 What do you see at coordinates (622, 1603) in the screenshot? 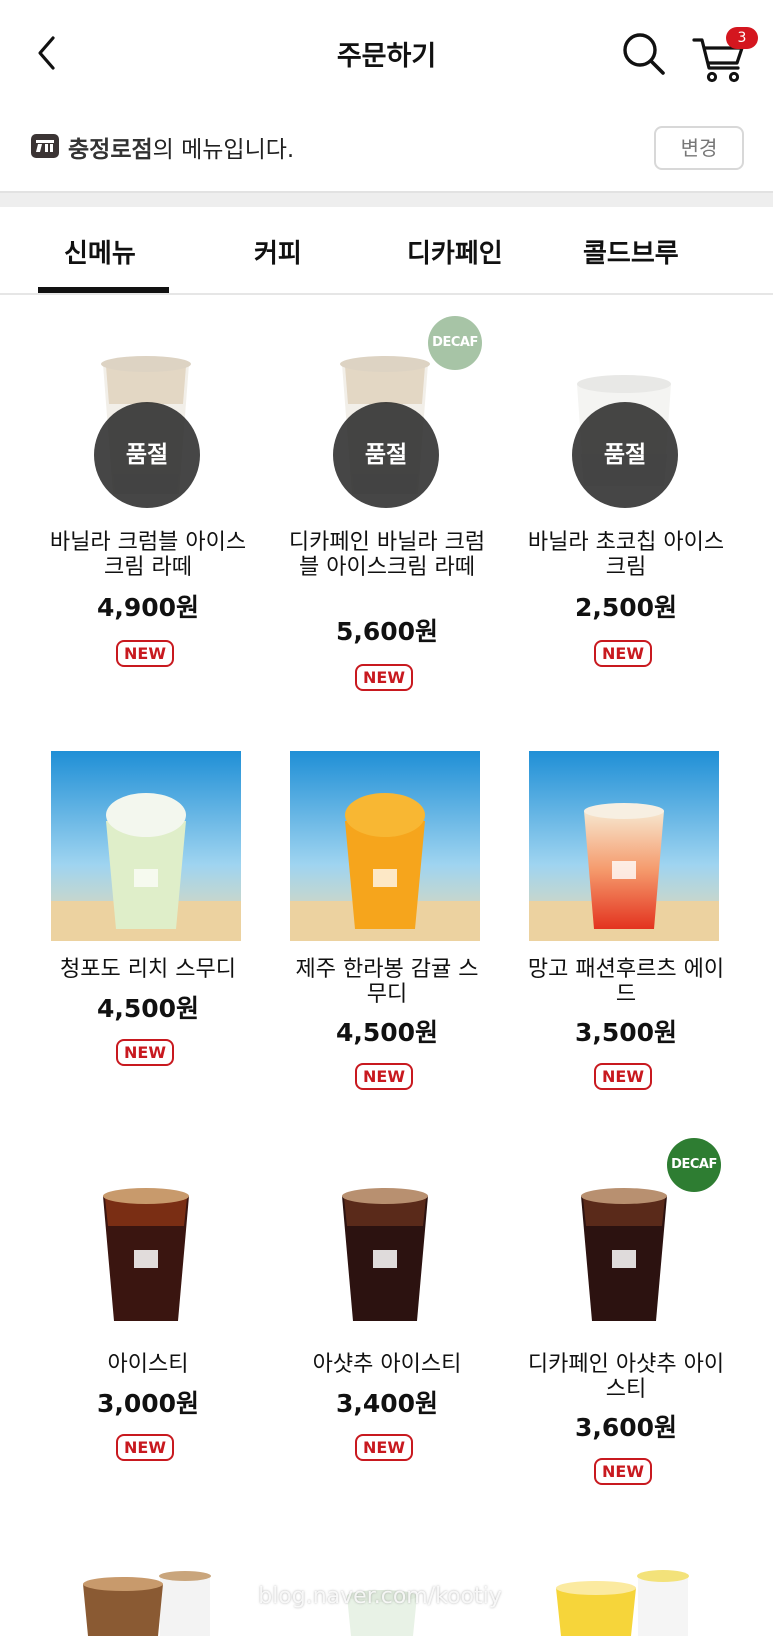
I see `lemon-drink-icon` at bounding box center [622, 1603].